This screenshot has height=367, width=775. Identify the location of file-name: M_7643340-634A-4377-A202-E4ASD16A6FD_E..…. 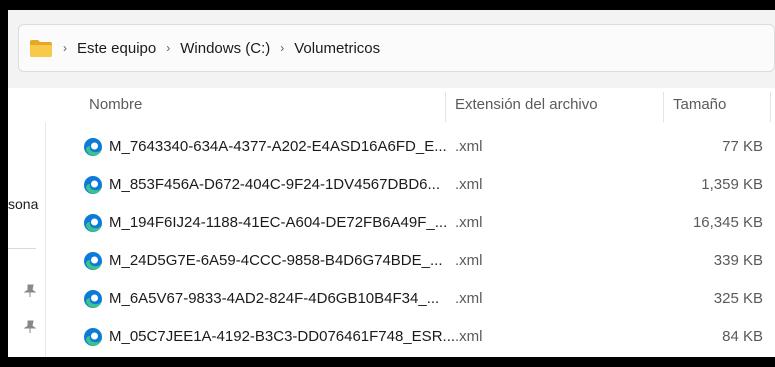
(278, 146).